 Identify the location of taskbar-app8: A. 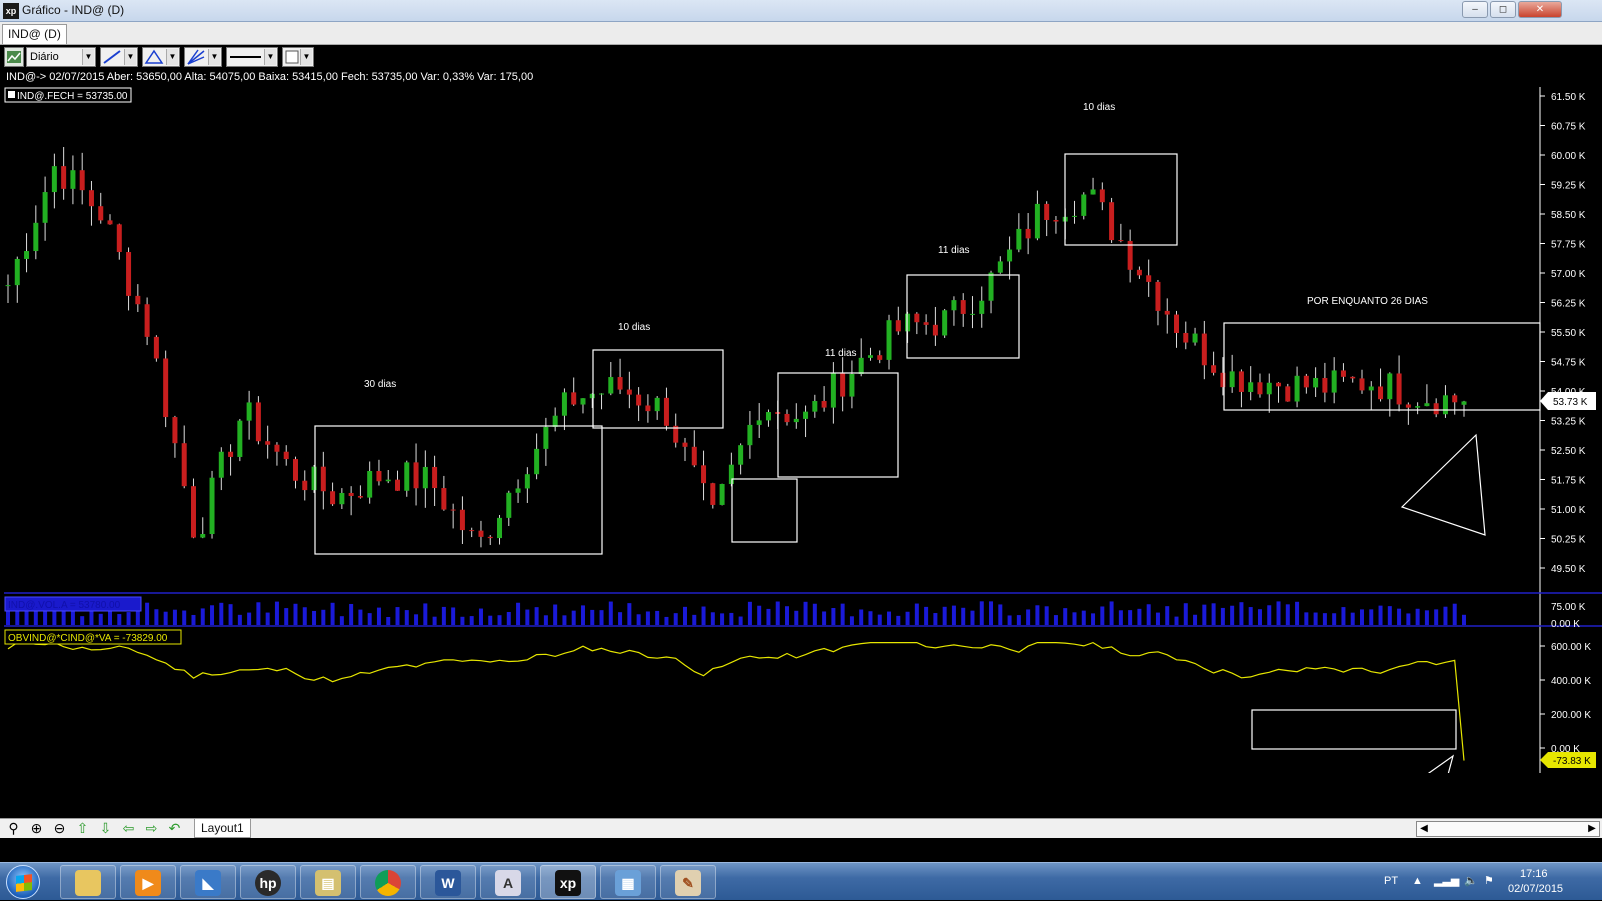
(508, 882).